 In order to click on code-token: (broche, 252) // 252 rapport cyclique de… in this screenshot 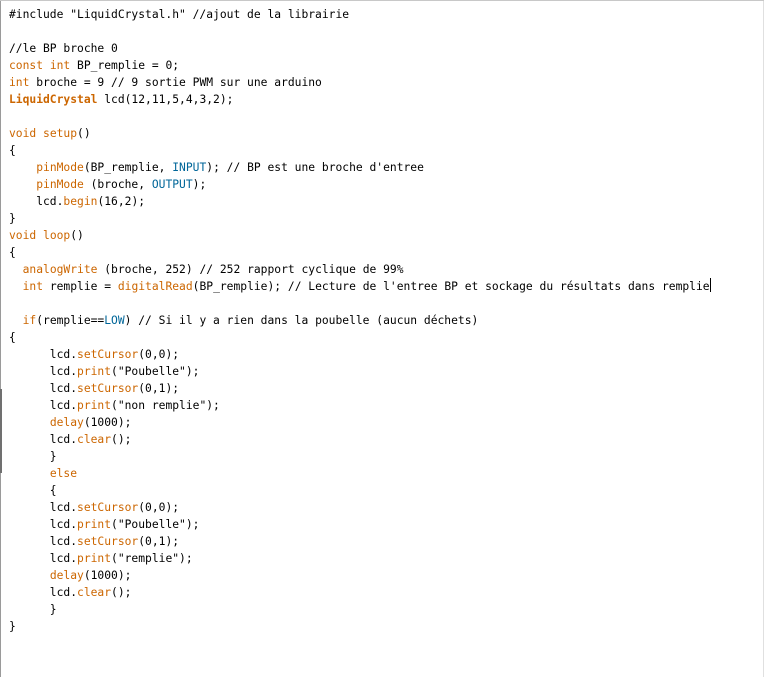, I will do `click(250, 269)`.